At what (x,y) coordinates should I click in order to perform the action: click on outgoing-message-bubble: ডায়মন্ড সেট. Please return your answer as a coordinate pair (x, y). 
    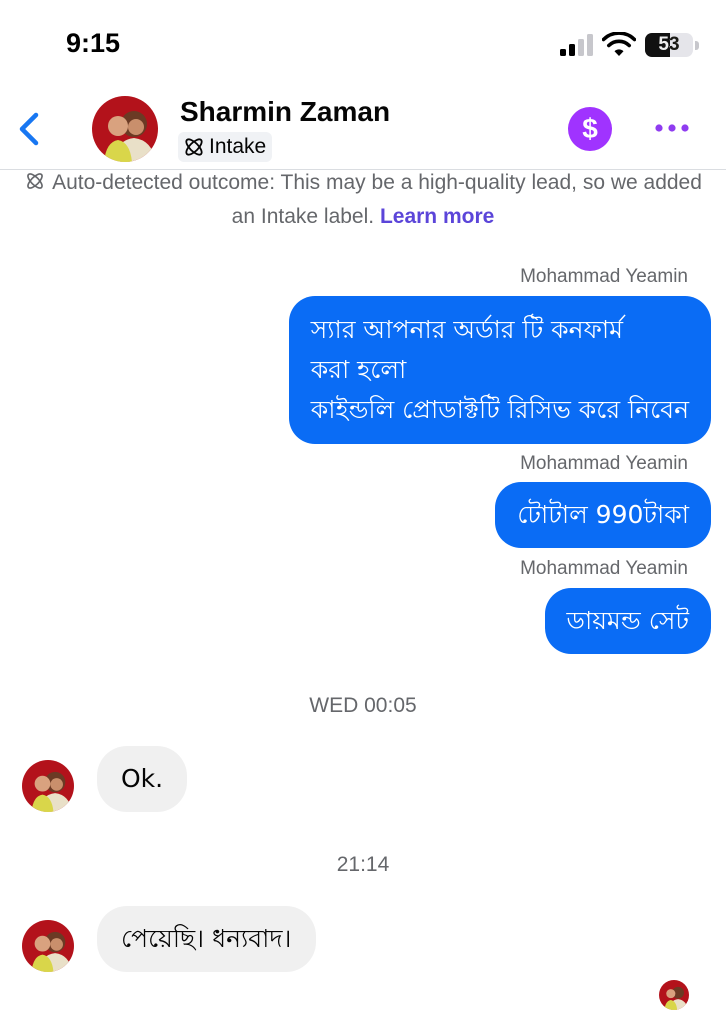
    Looking at the image, I should click on (627, 621).